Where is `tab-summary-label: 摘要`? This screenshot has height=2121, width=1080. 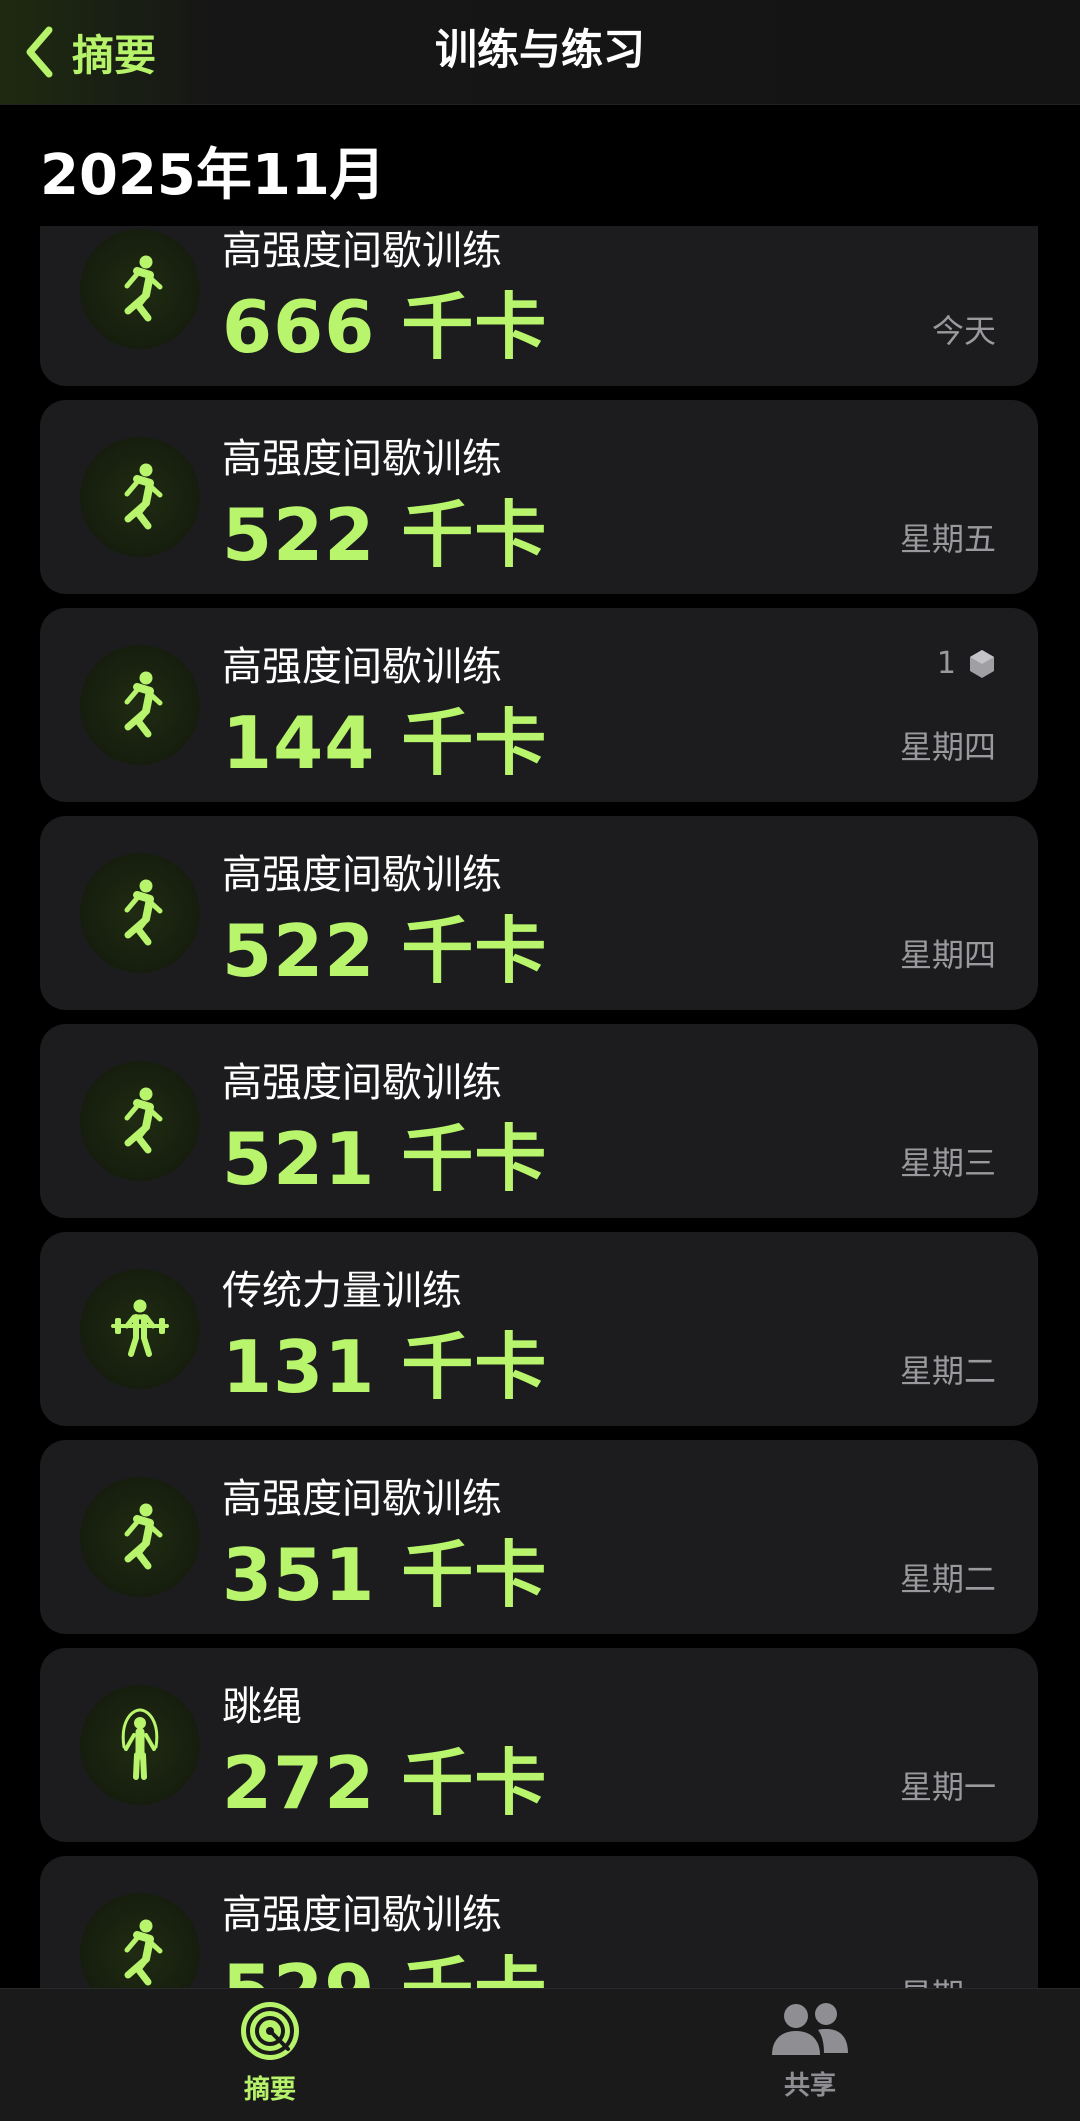 tab-summary-label: 摘要 is located at coordinates (269, 2090).